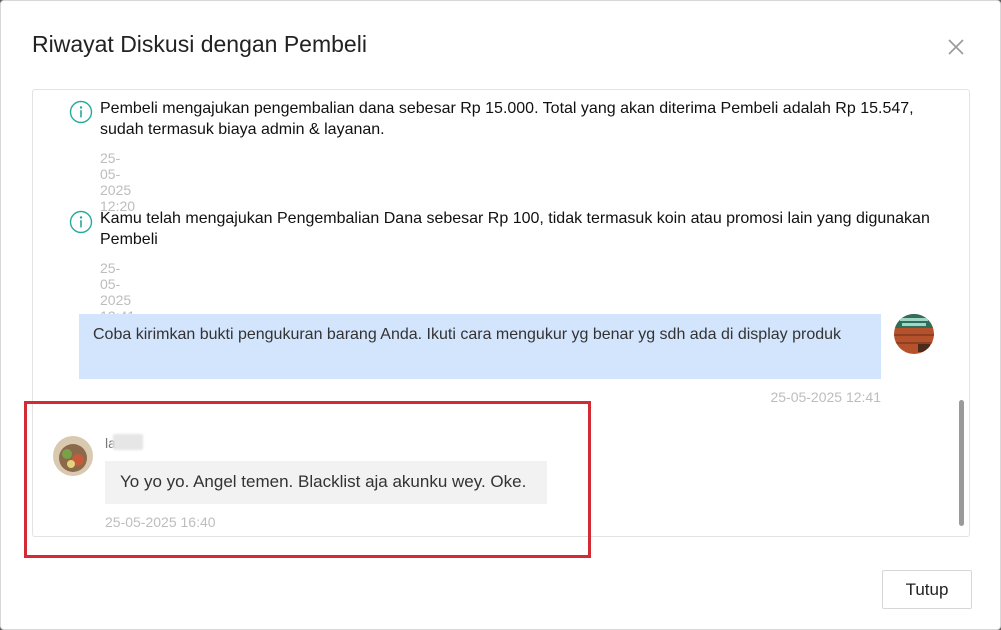 The image size is (1001, 630). I want to click on highlight-box, so click(307, 479).